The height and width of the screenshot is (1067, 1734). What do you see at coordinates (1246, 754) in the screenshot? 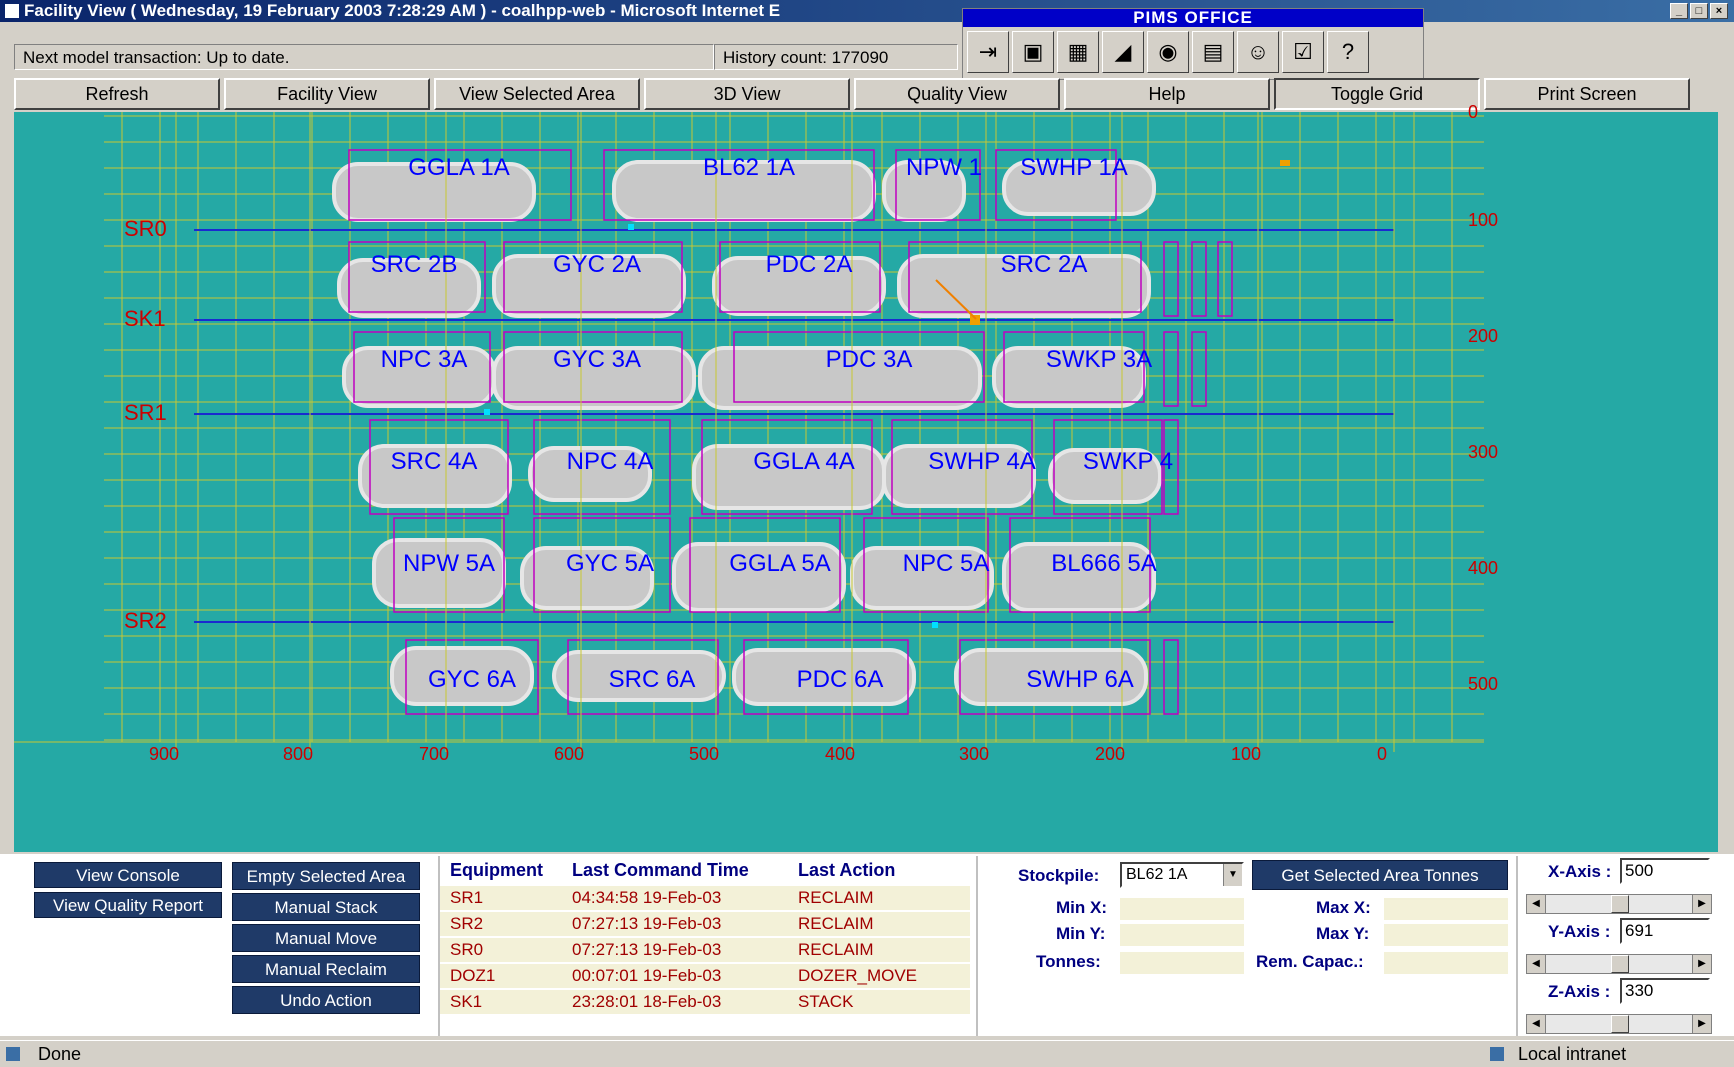
I see `x-axis-tick: 100` at bounding box center [1246, 754].